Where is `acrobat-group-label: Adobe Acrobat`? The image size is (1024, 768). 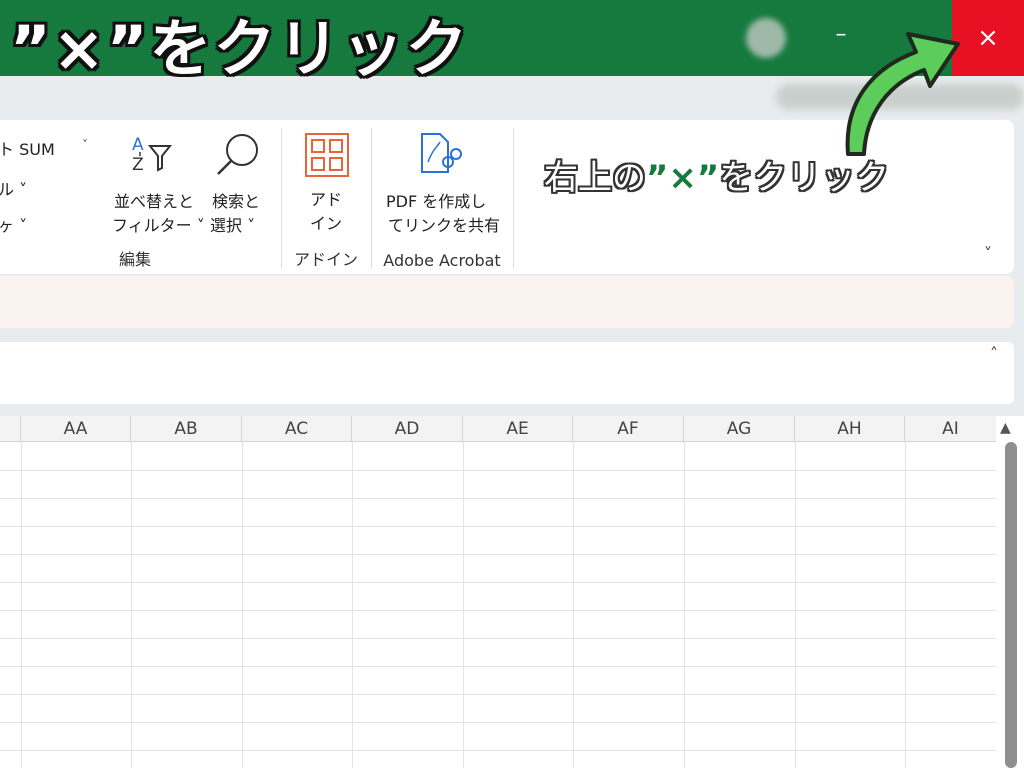
acrobat-group-label: Adobe Acrobat is located at coordinates (442, 260).